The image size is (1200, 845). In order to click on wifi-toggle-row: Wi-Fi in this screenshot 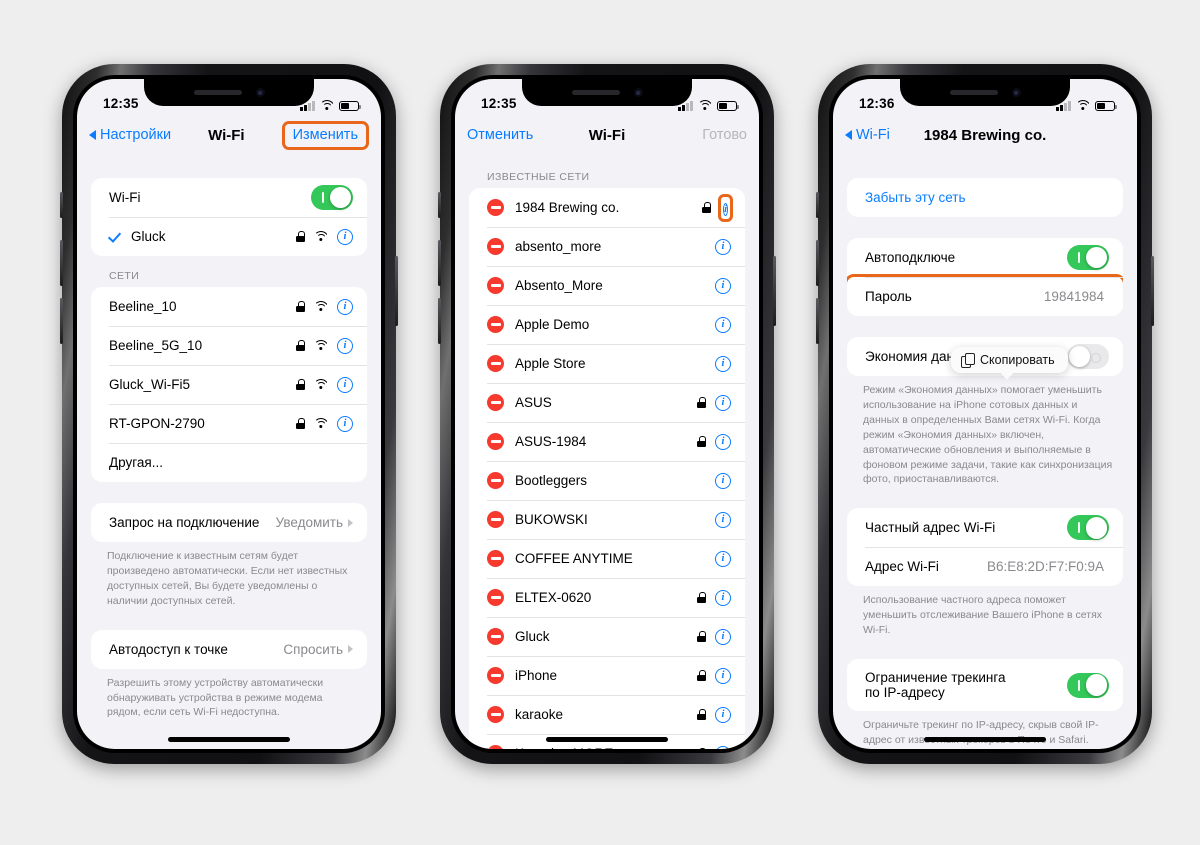, I will do `click(229, 197)`.